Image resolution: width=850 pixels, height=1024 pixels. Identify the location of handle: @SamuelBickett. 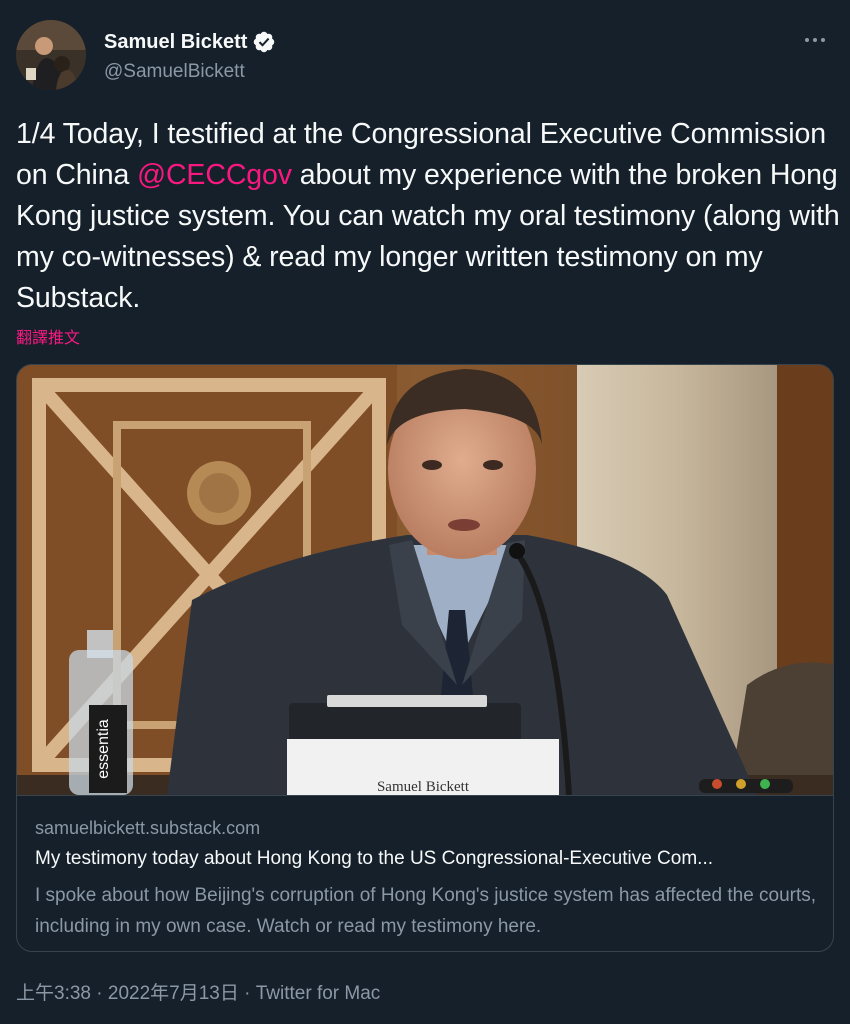
(174, 72).